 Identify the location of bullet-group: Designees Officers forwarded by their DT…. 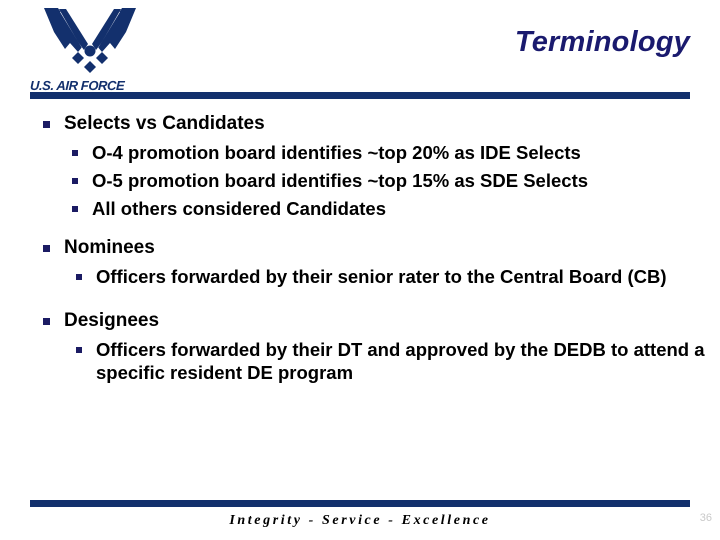
(360, 346).